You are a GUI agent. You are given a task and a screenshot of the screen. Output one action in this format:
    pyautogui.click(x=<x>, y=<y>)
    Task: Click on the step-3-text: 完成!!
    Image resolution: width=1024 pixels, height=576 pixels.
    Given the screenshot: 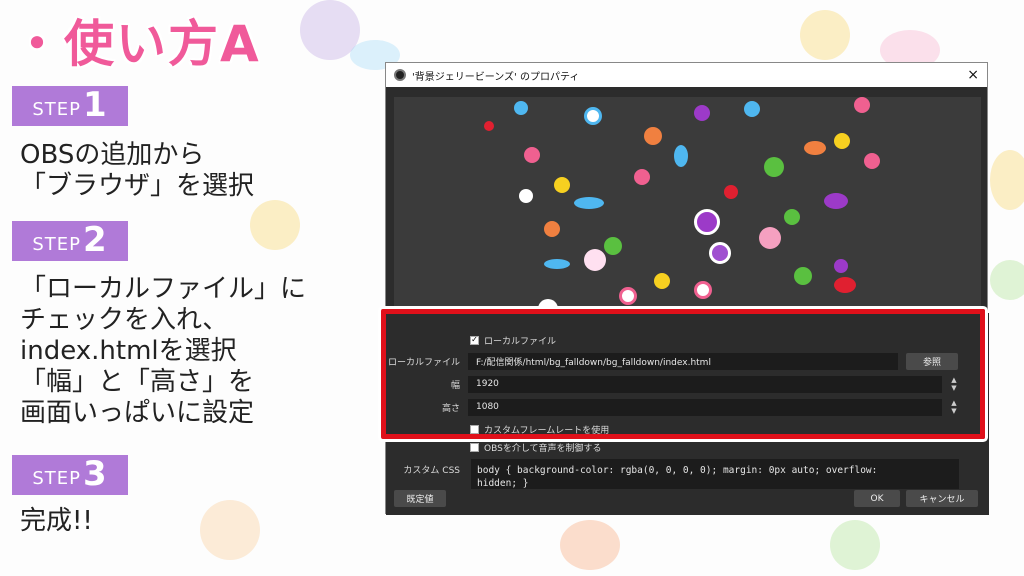 What is the action you would take?
    pyautogui.click(x=56, y=521)
    